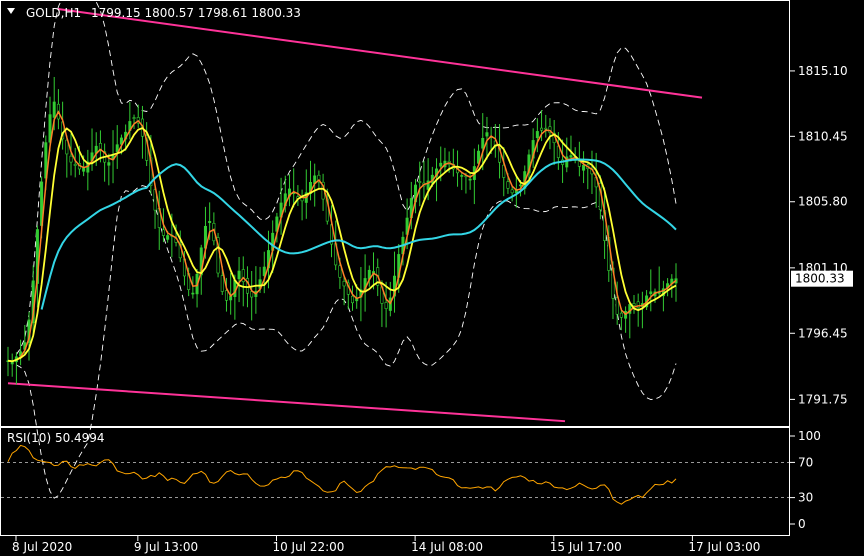  Describe the element at coordinates (823, 71) in the screenshot. I see `price-tick-label: 1815.10` at that location.